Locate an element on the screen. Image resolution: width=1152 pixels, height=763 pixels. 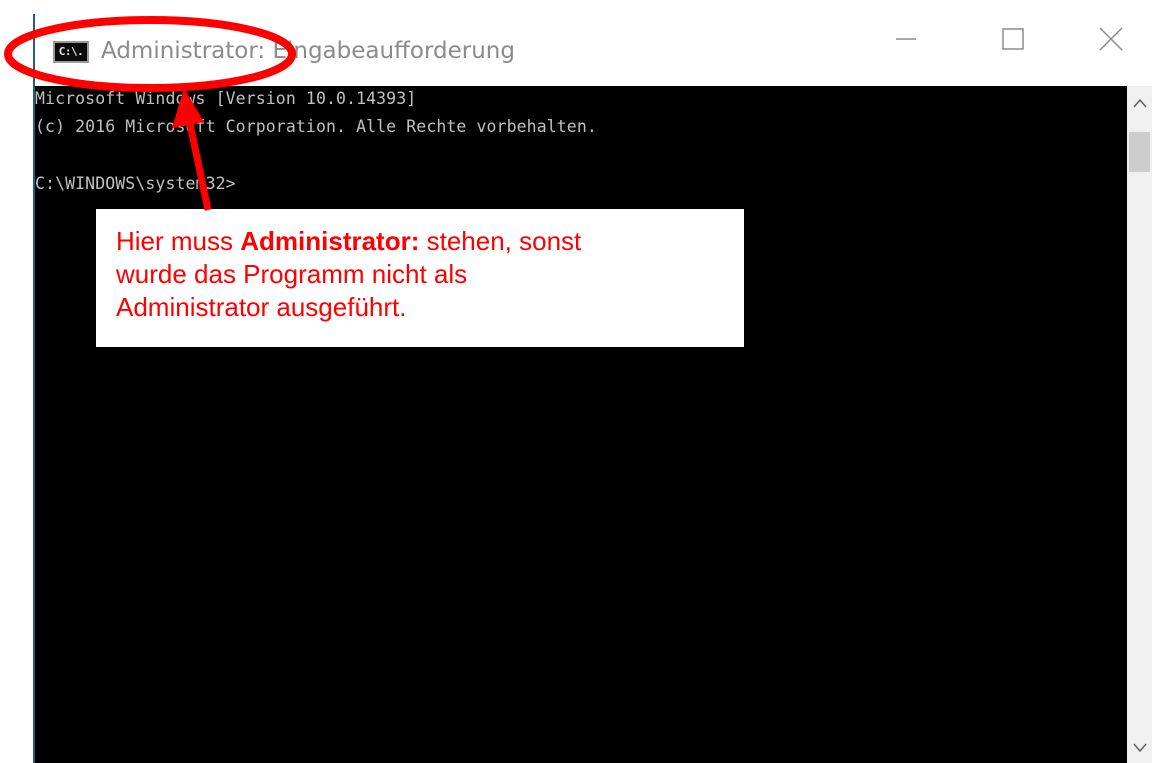
close-icon is located at coordinates (1111, 39).